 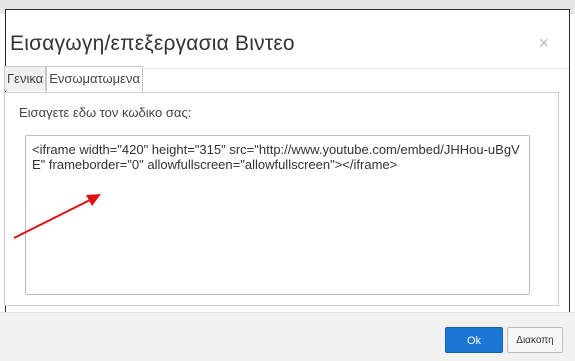 What do you see at coordinates (152, 43) in the screenshot?
I see `dialog-title: Εισαγωγη/επεξεργασια Βιντεο` at bounding box center [152, 43].